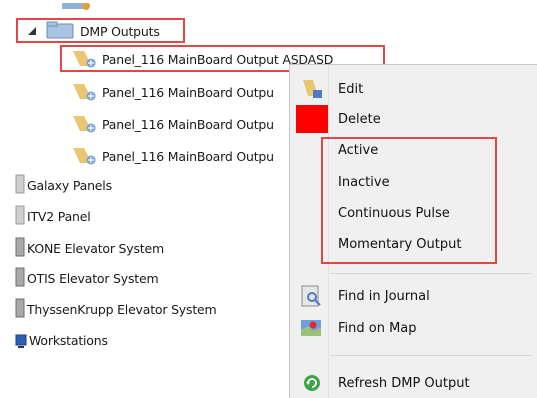  What do you see at coordinates (93, 278) in the screenshot?
I see `tree-node-label: OTIS Elevator System` at bounding box center [93, 278].